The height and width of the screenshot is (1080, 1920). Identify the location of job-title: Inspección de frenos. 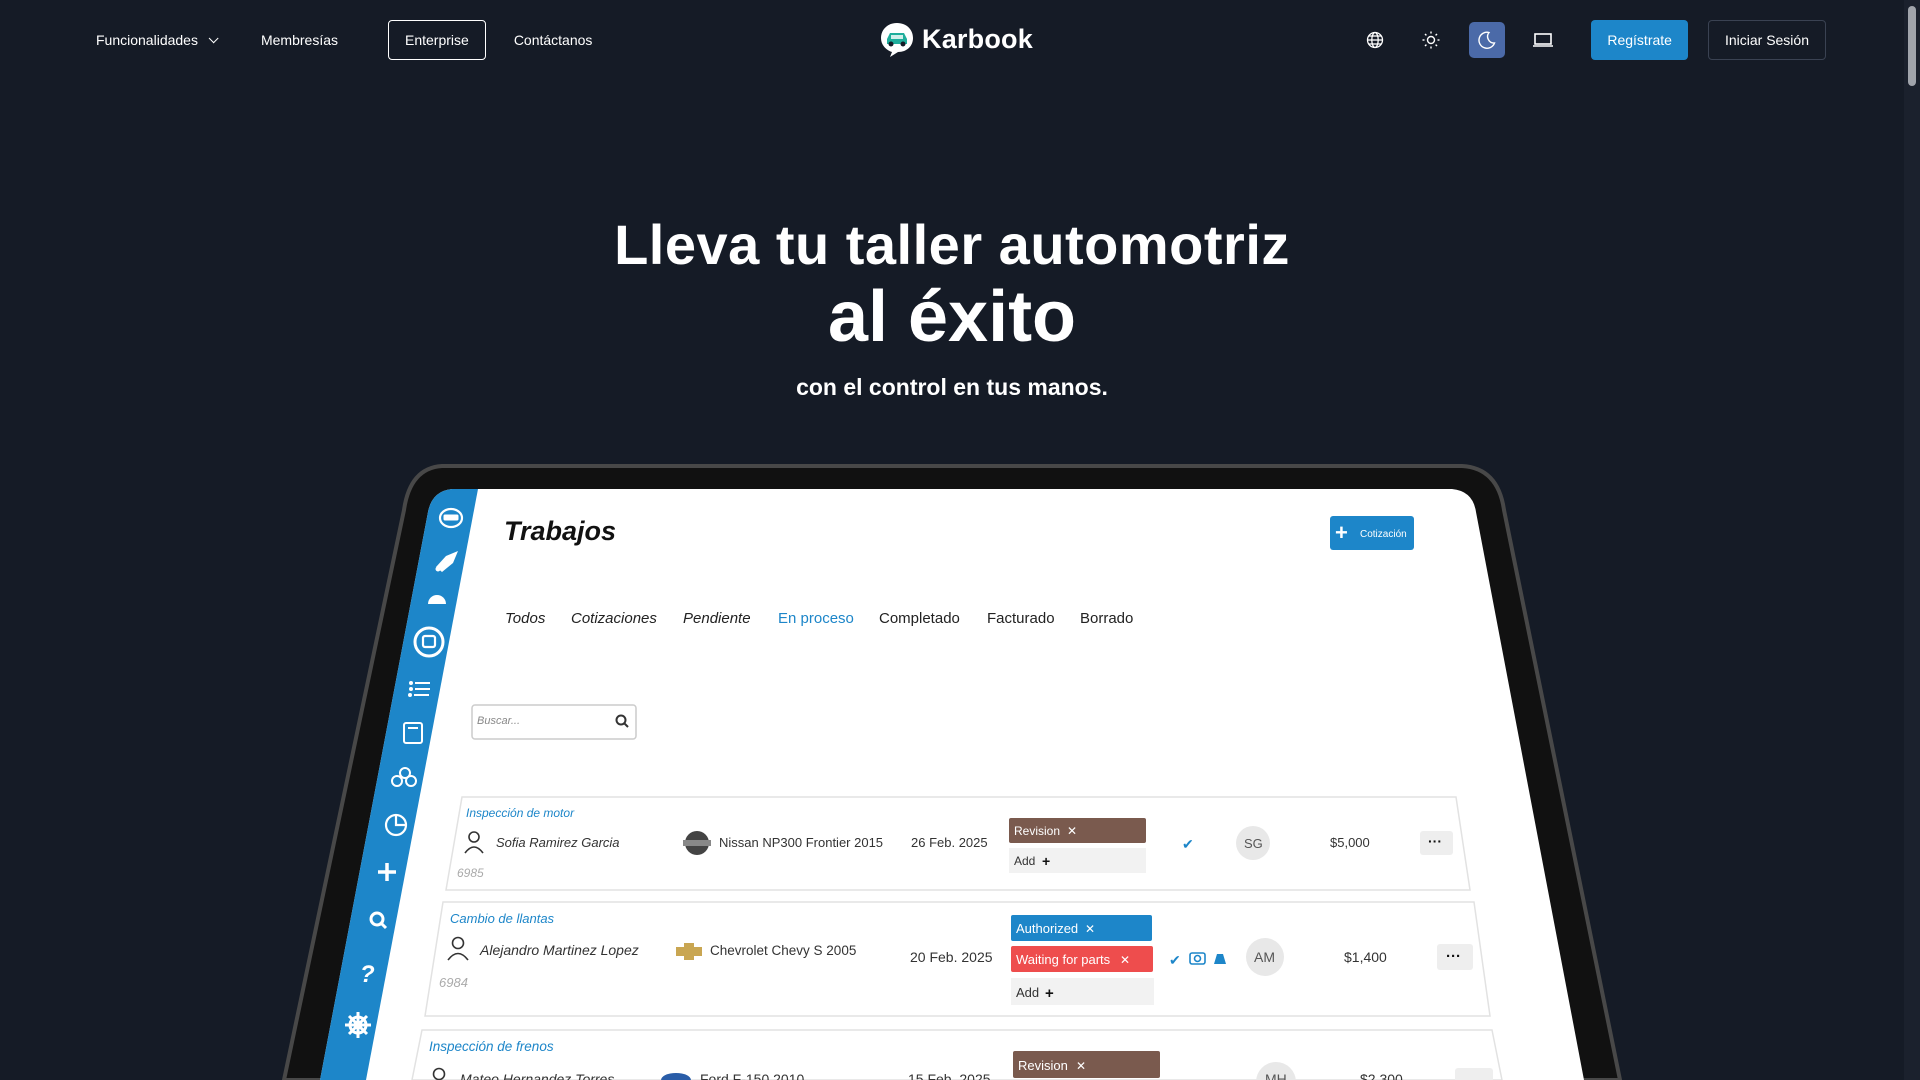
(491, 1046).